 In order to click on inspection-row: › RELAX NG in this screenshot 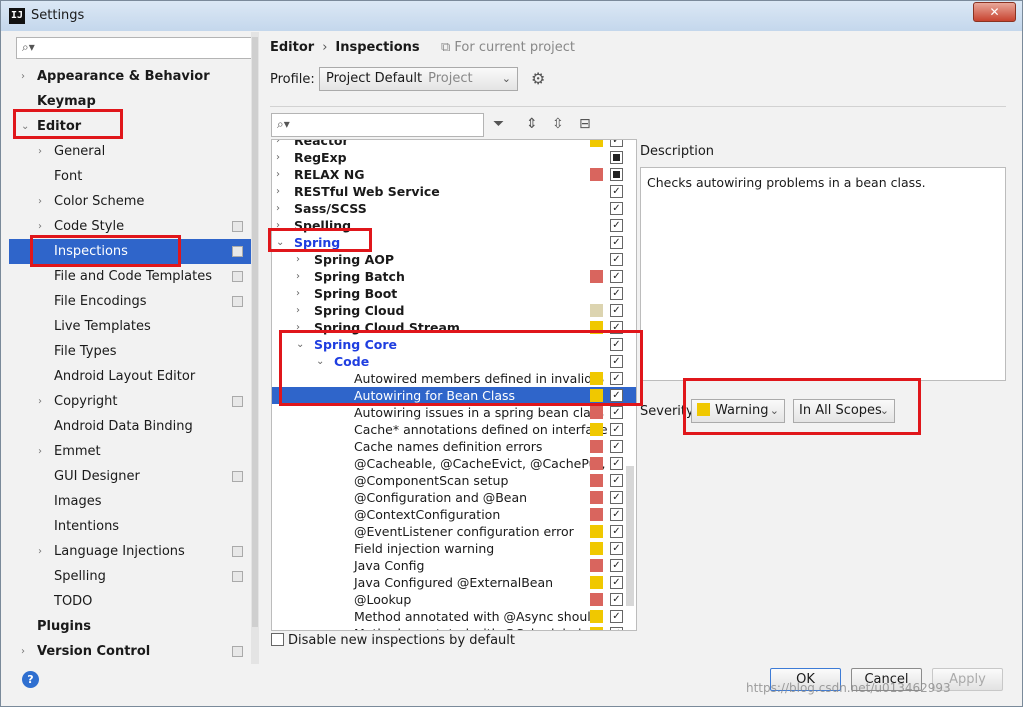, I will do `click(454, 174)`.